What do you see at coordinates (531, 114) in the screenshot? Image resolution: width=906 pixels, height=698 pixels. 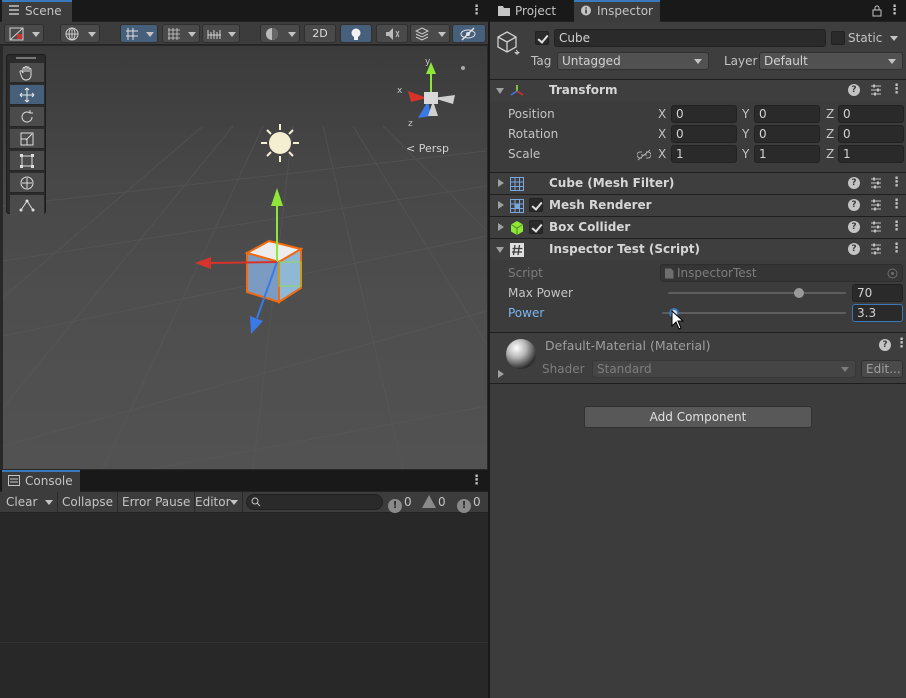 I see `position-label: Position` at bounding box center [531, 114].